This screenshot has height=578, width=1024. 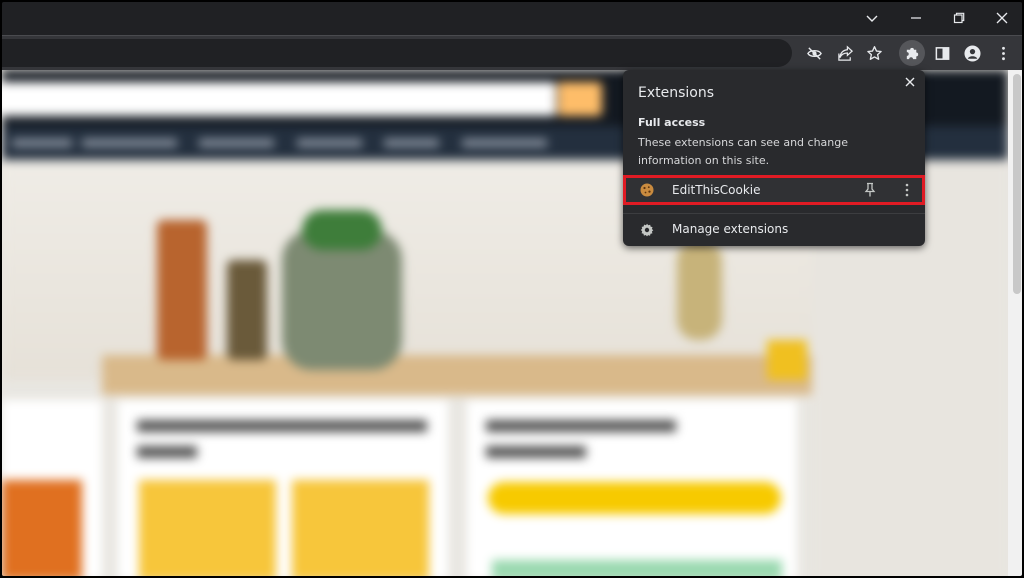 I want to click on star-icon, so click(x=874, y=52).